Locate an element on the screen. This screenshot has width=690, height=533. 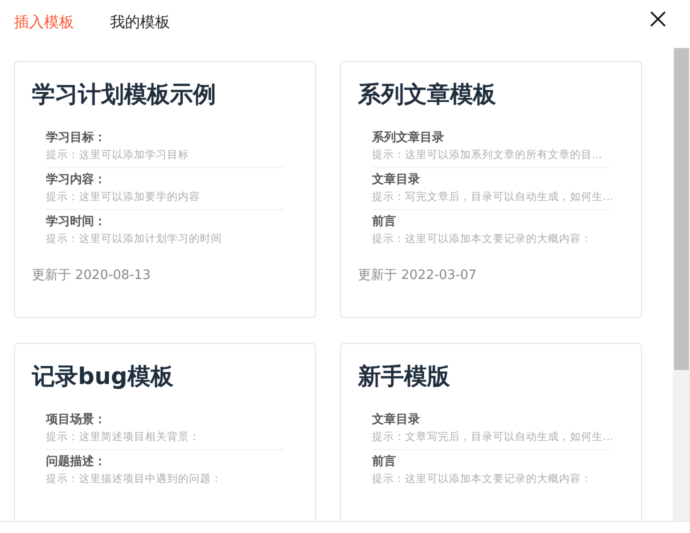
tab: 我的模板 is located at coordinates (140, 22).